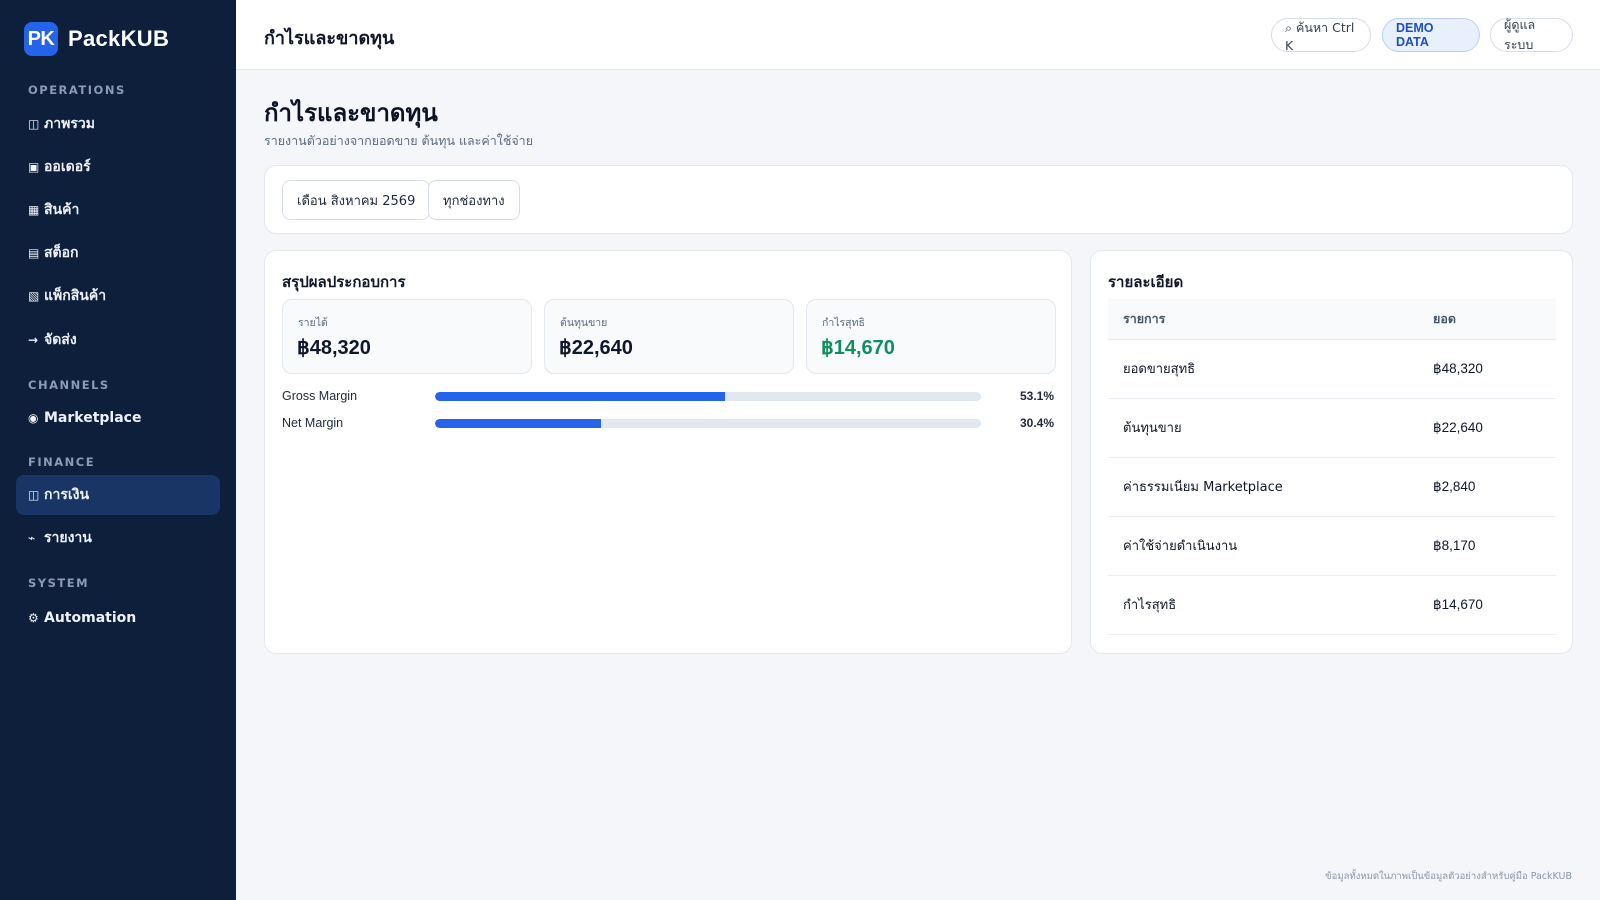 Image resolution: width=1600 pixels, height=900 pixels. I want to click on row-label: ยอดขายสุทธิ, so click(1263, 369).